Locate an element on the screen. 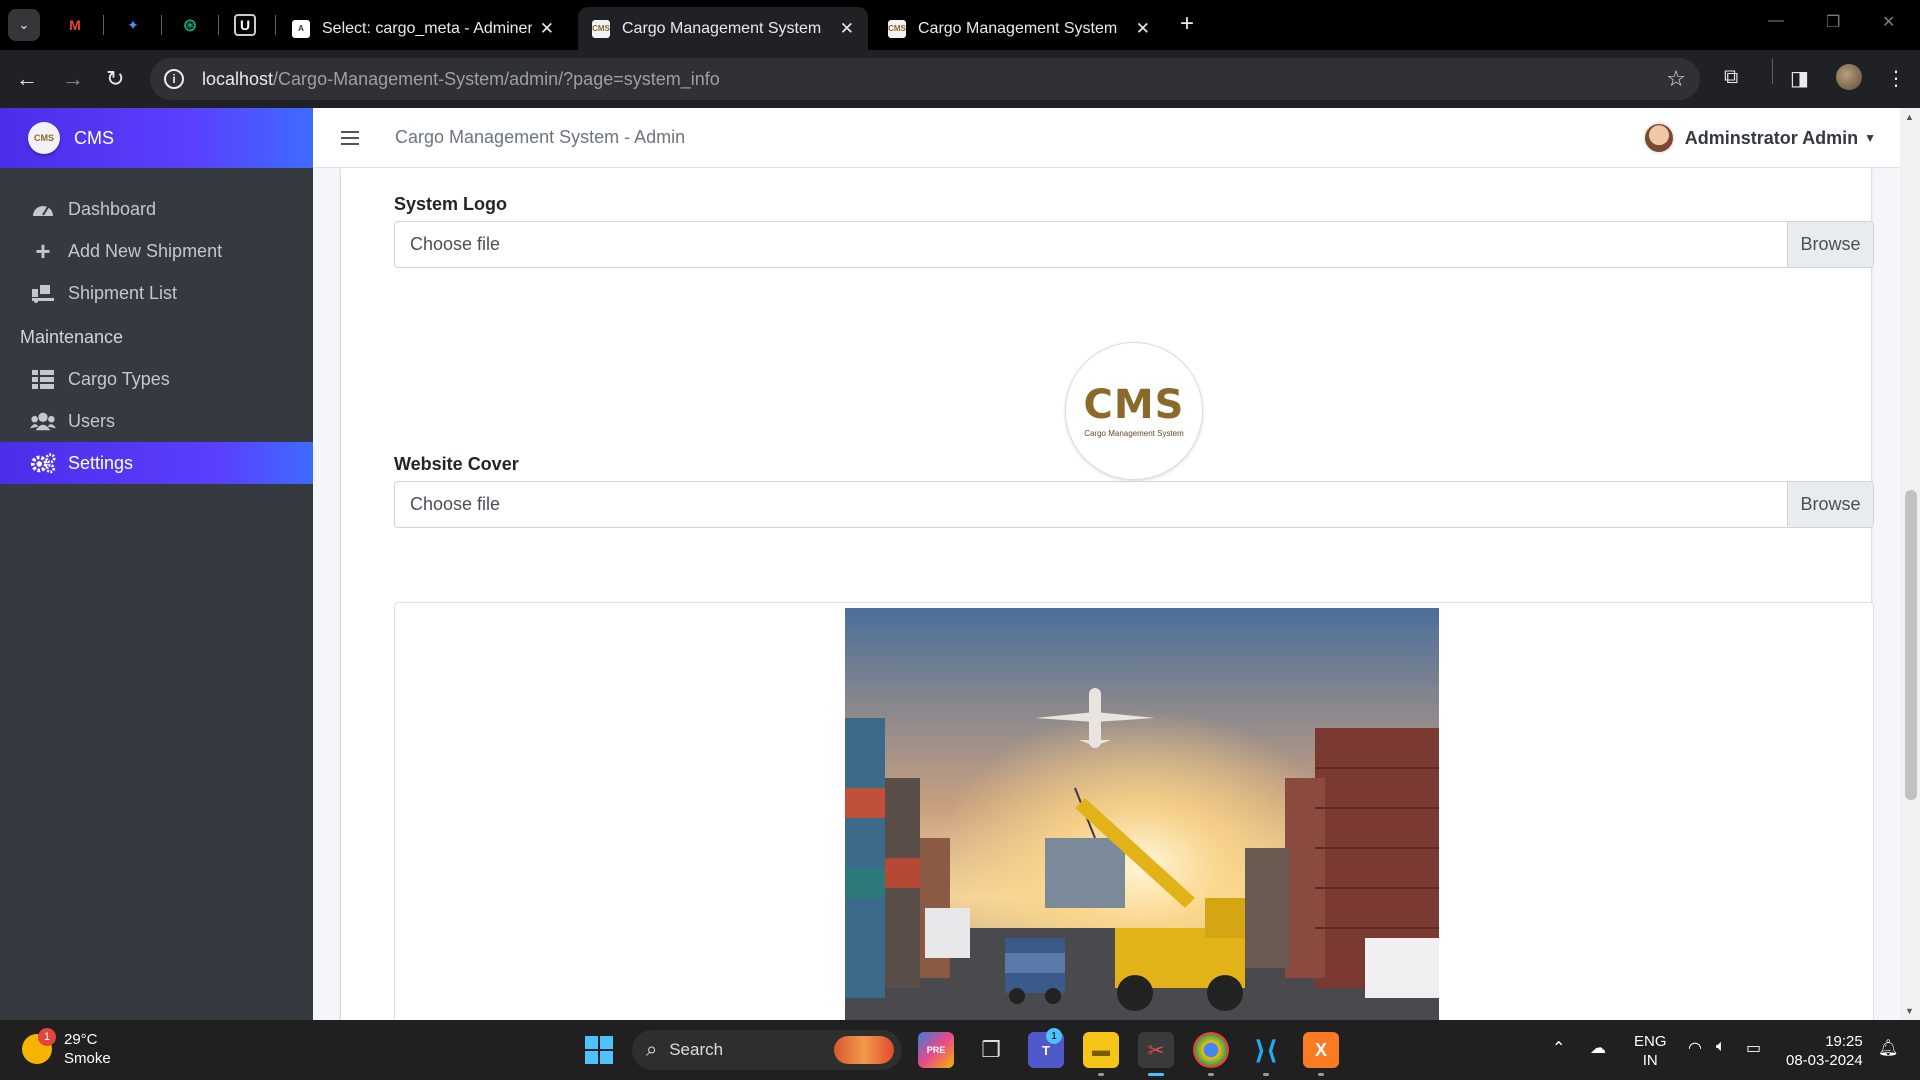 This screenshot has height=1080, width=1920. tray-overflow-icon: ⌃ is located at coordinates (1558, 1048).